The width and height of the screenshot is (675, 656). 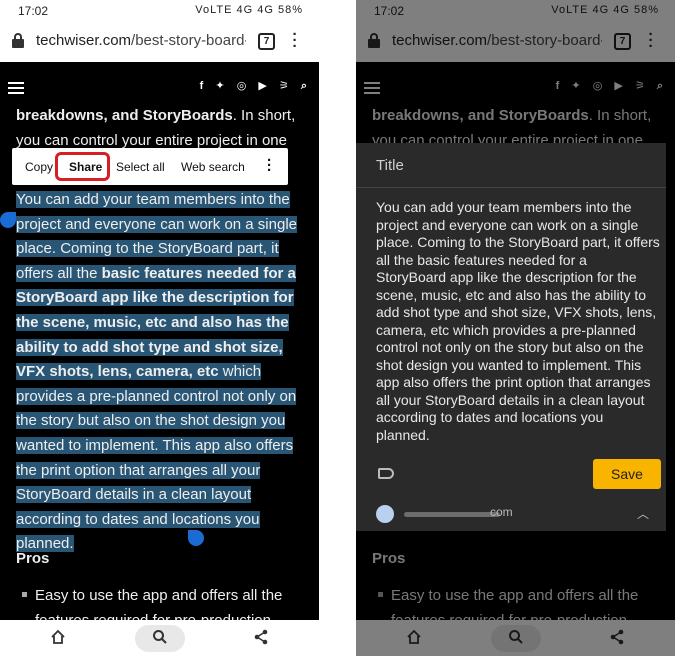 What do you see at coordinates (18, 40) in the screenshot?
I see `lock-icon` at bounding box center [18, 40].